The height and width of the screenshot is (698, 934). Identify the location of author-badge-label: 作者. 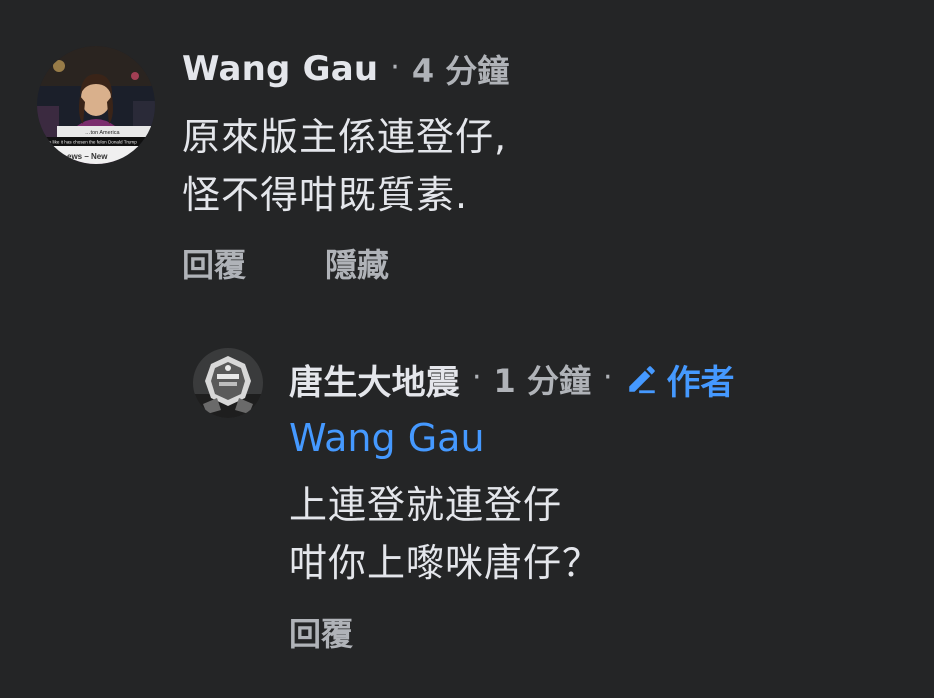
(700, 382).